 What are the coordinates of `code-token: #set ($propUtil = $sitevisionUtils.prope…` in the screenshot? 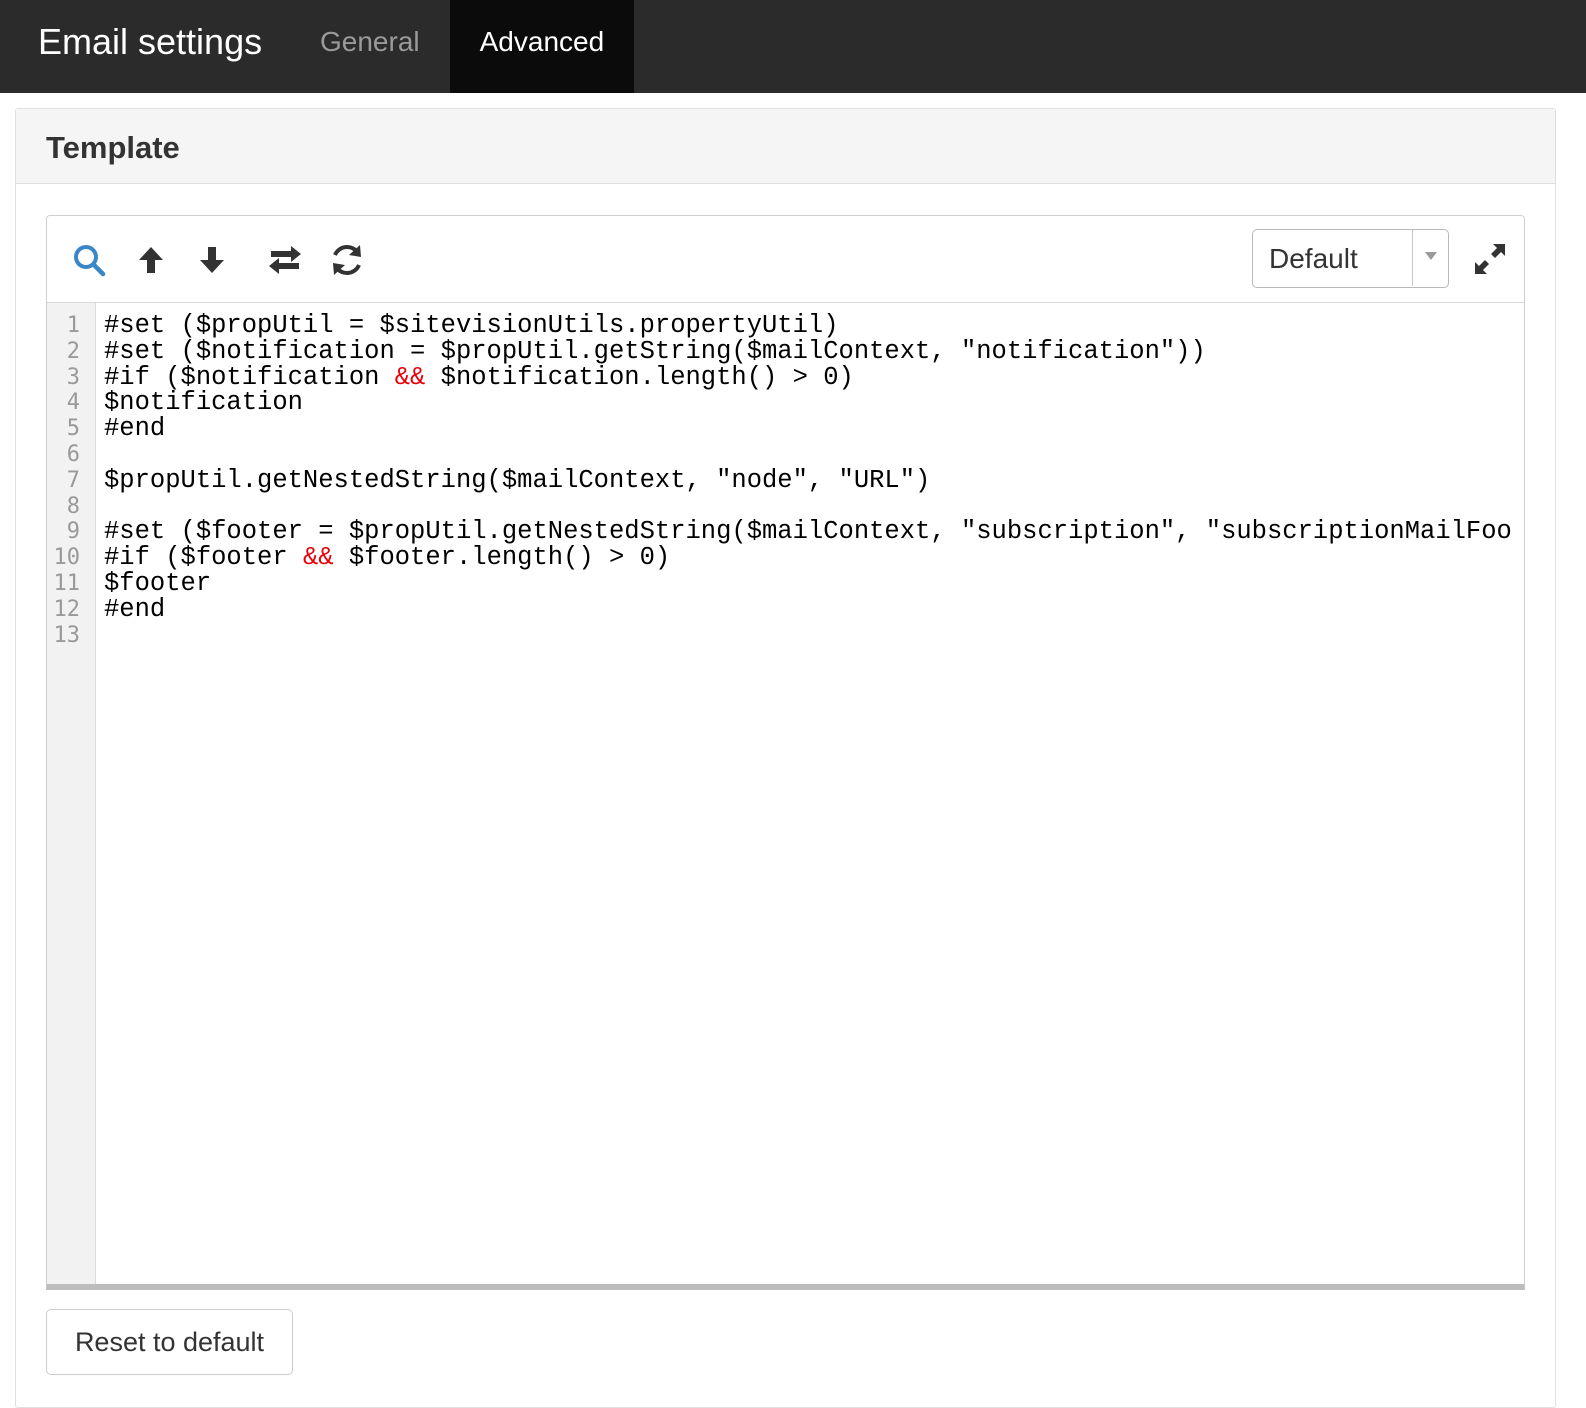 It's located at (471, 325).